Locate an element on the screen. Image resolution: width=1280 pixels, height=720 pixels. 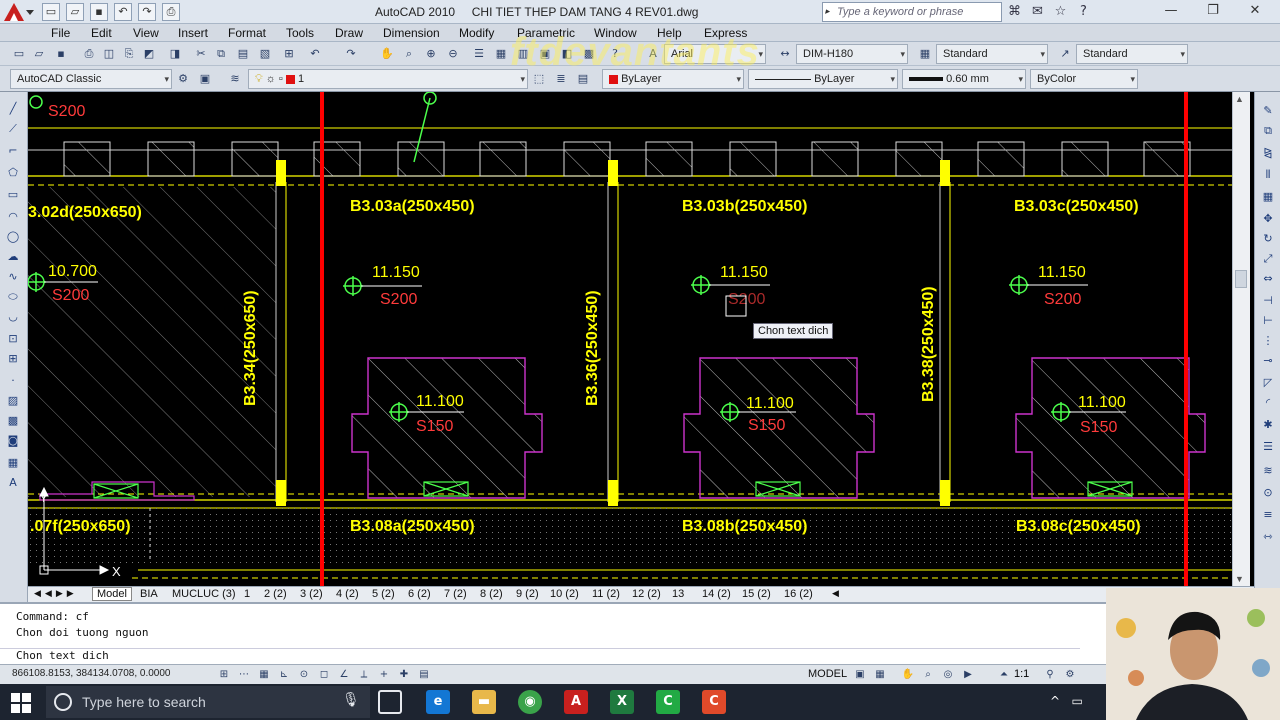
recorder-icon: C is located at coordinates (714, 702).